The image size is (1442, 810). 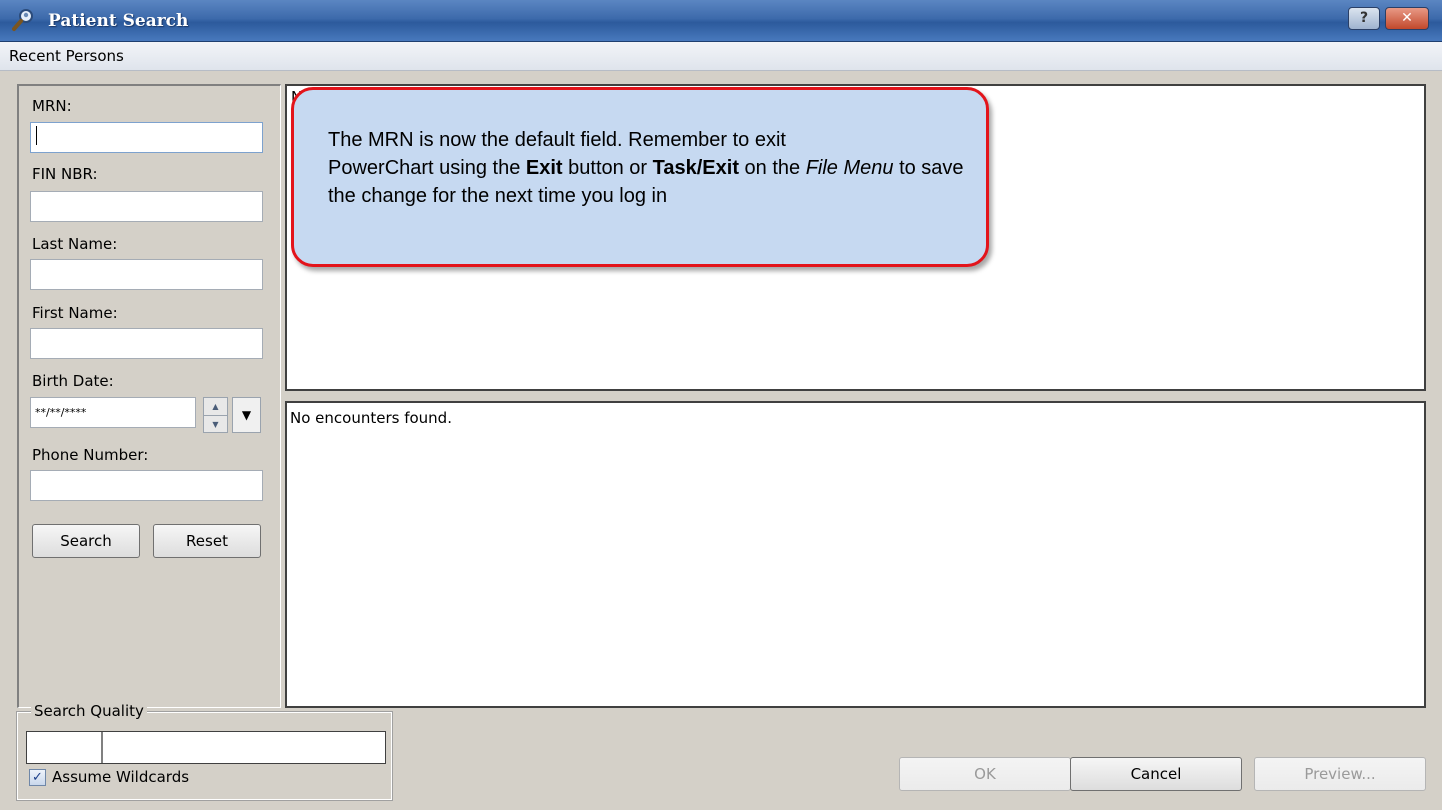 What do you see at coordinates (146, 485) in the screenshot?
I see `phone-number-input` at bounding box center [146, 485].